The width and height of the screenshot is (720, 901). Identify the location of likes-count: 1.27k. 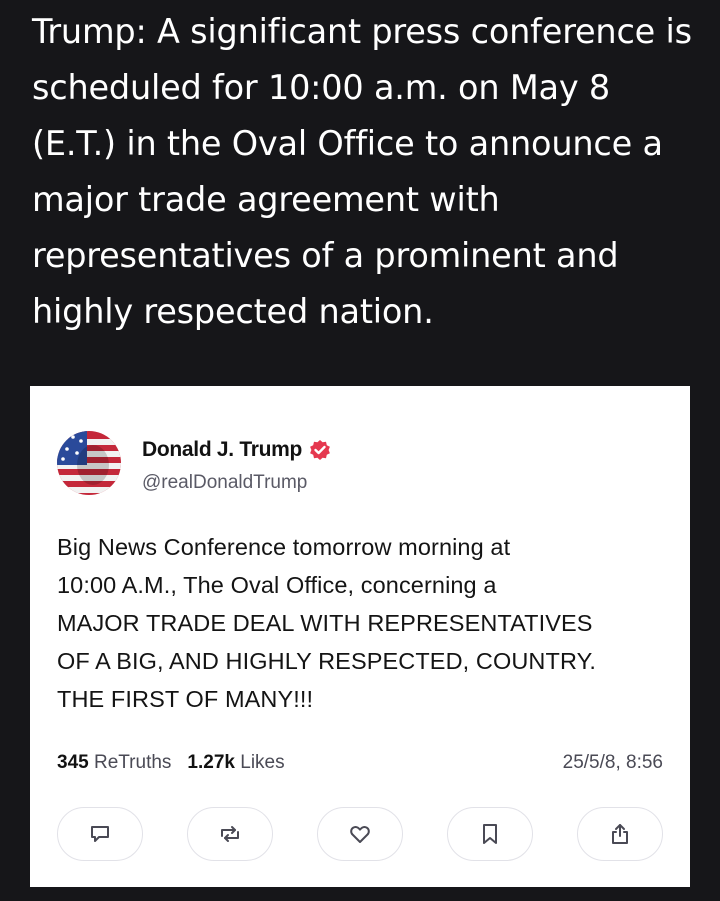
(211, 762).